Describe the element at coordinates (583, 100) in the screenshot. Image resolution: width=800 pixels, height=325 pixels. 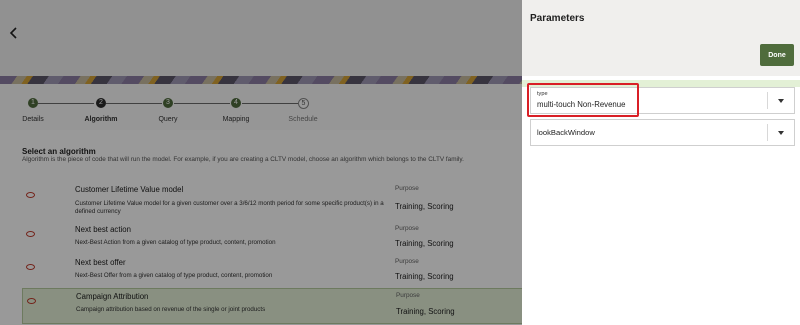
I see `annotation-highlight-box` at that location.